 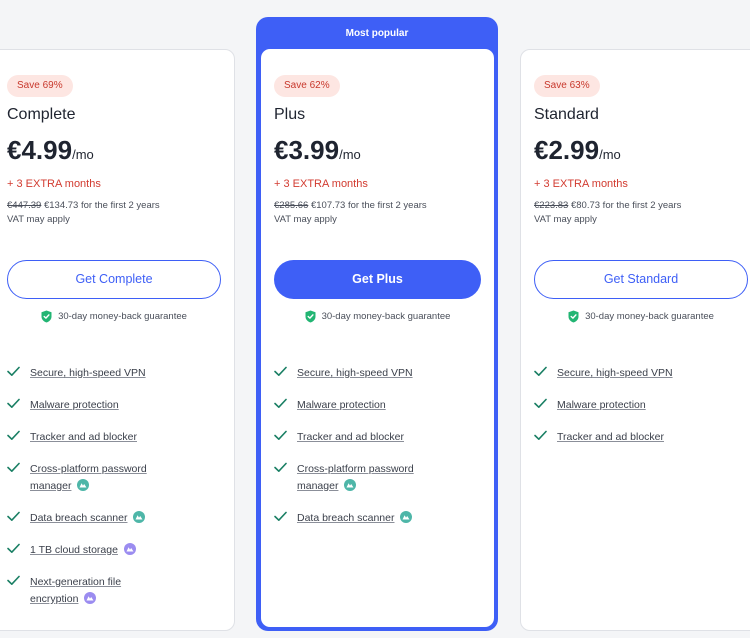 I want to click on plan-name: Plus, so click(x=290, y=114).